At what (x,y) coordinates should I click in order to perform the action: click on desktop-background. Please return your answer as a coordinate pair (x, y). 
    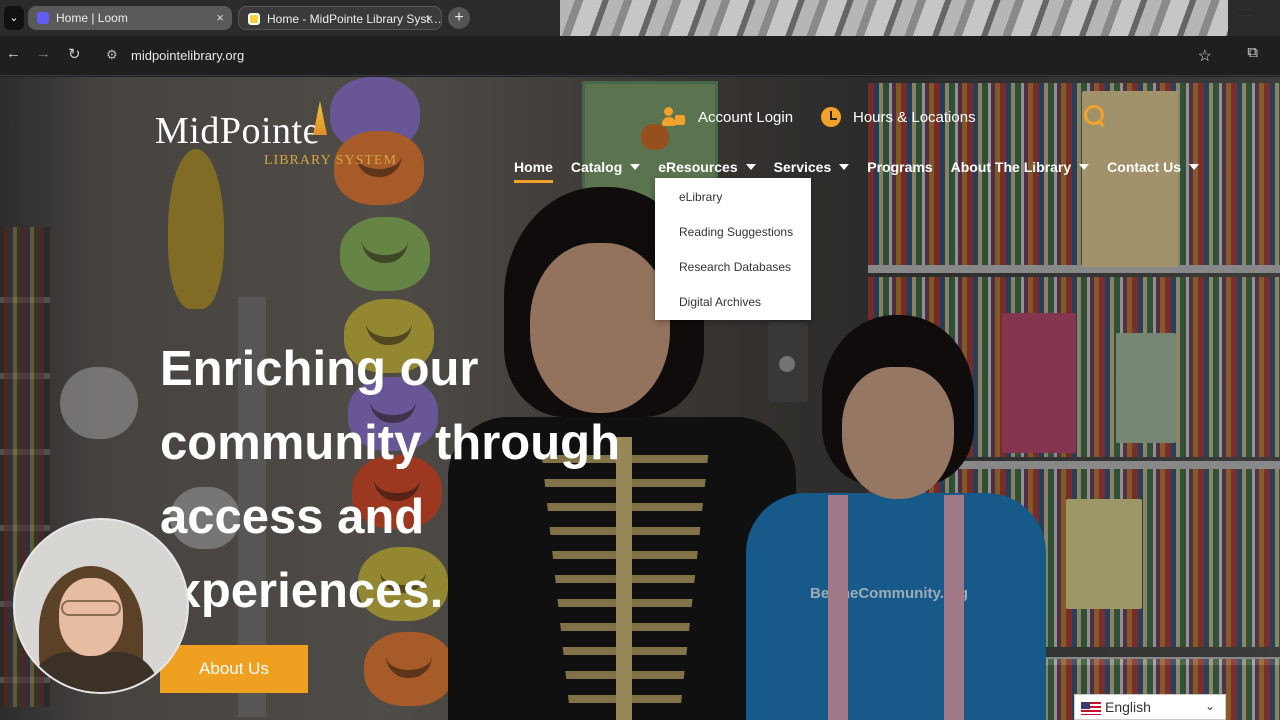
    Looking at the image, I should click on (894, 18).